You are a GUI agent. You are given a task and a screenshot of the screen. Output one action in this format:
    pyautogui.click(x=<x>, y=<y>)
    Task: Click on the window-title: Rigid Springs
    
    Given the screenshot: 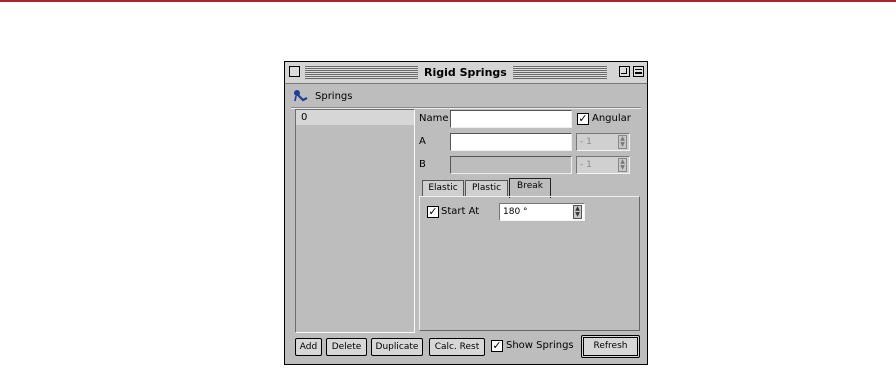 What is the action you would take?
    pyautogui.click(x=465, y=72)
    